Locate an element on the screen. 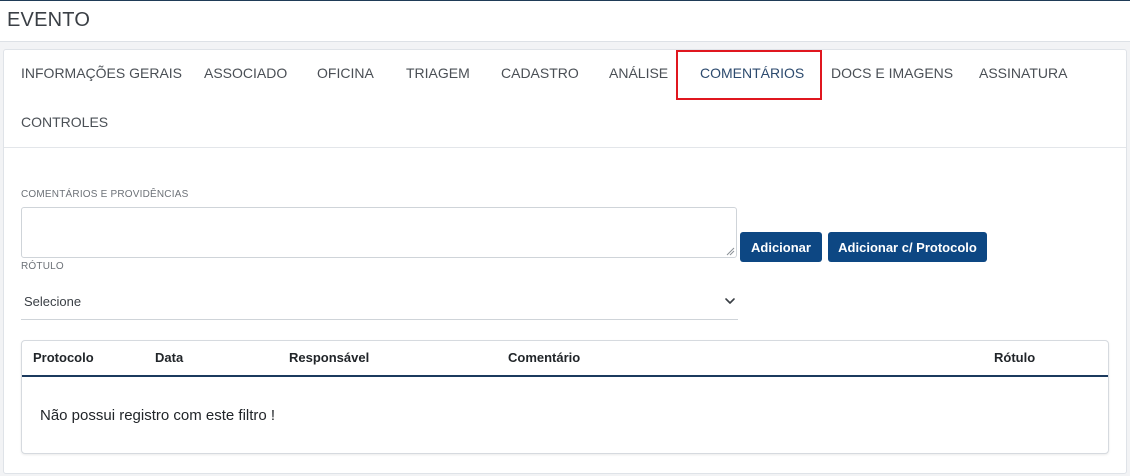 The width and height of the screenshot is (1130, 476). active-tab-highlight is located at coordinates (749, 75).